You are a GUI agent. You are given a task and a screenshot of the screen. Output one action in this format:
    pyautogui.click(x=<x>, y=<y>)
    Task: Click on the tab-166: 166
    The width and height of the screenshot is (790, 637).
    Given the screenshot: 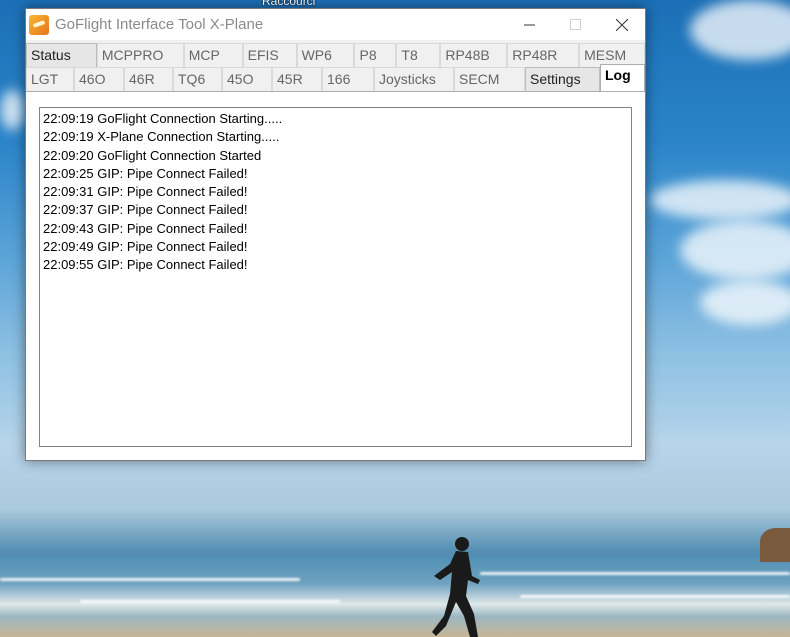 What is the action you would take?
    pyautogui.click(x=348, y=79)
    